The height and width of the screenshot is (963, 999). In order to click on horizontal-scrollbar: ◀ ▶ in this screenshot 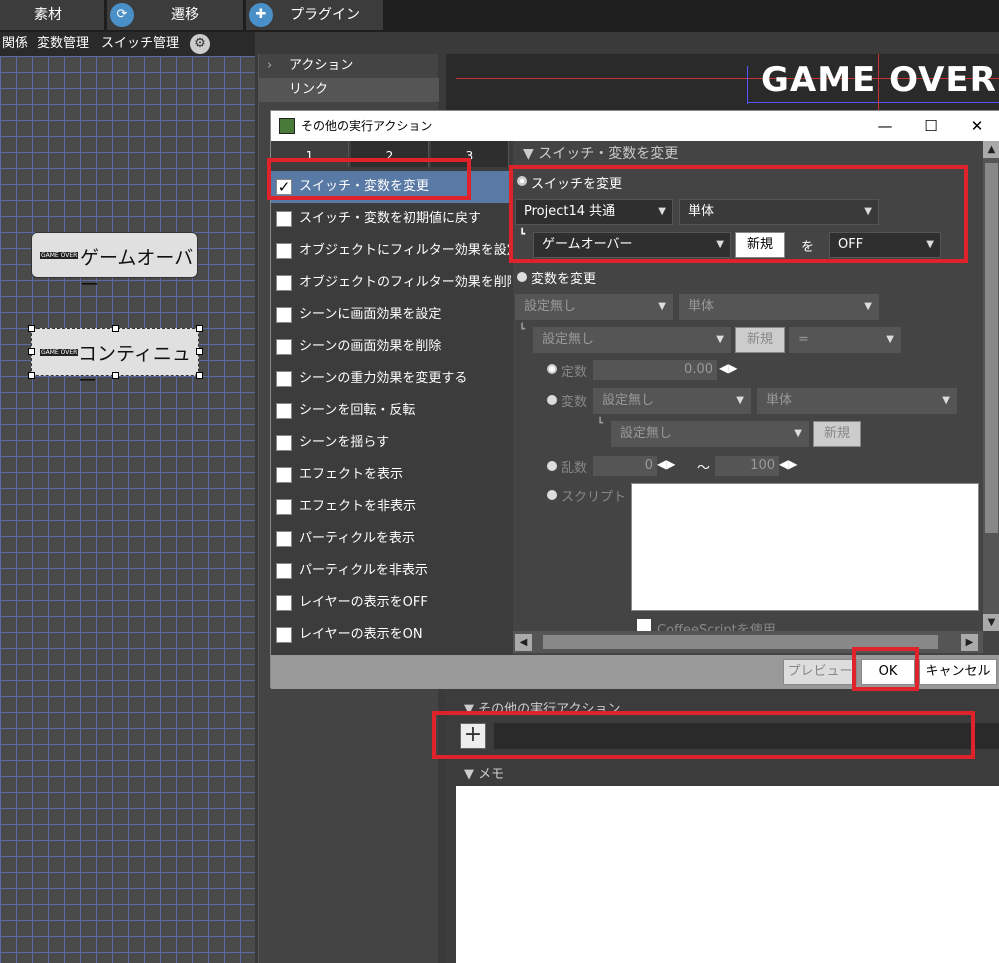, I will do `click(748, 642)`.